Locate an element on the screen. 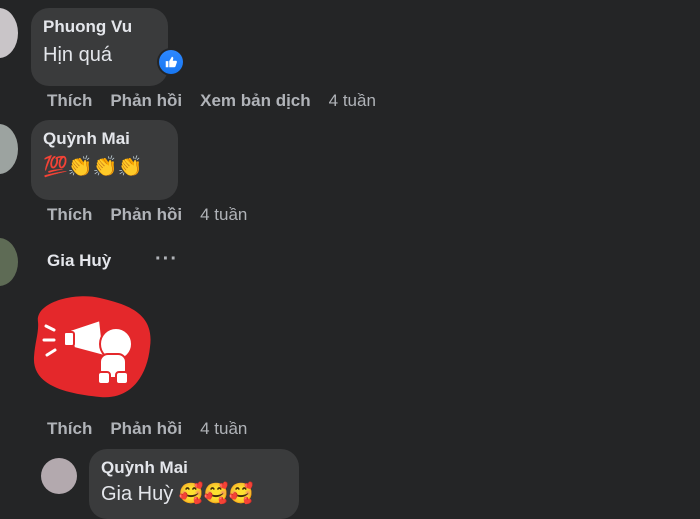  comment-author: Quỳnh Mai is located at coordinates (104, 139).